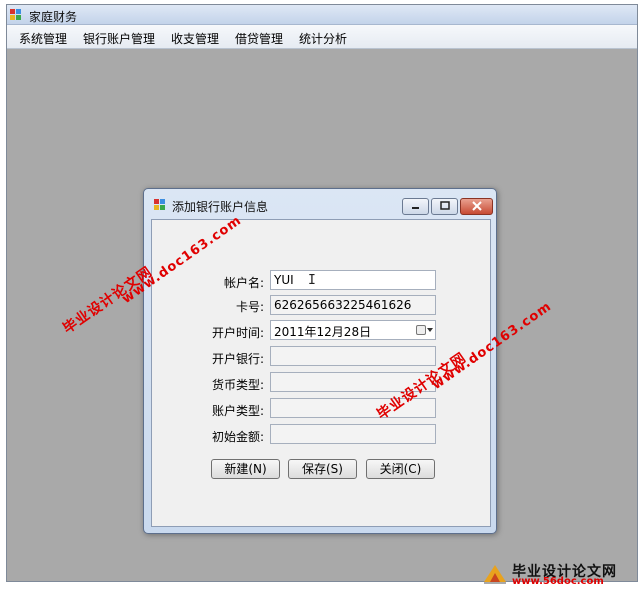  I want to click on menu-statistics: 统计分析, so click(323, 38).